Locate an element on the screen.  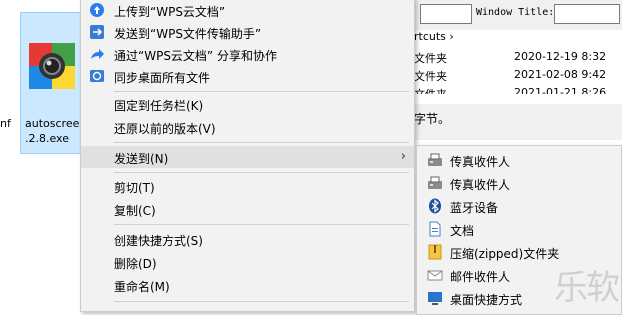
selected-file-icon: autoscree .2.8.exe is located at coordinates (54, 83).